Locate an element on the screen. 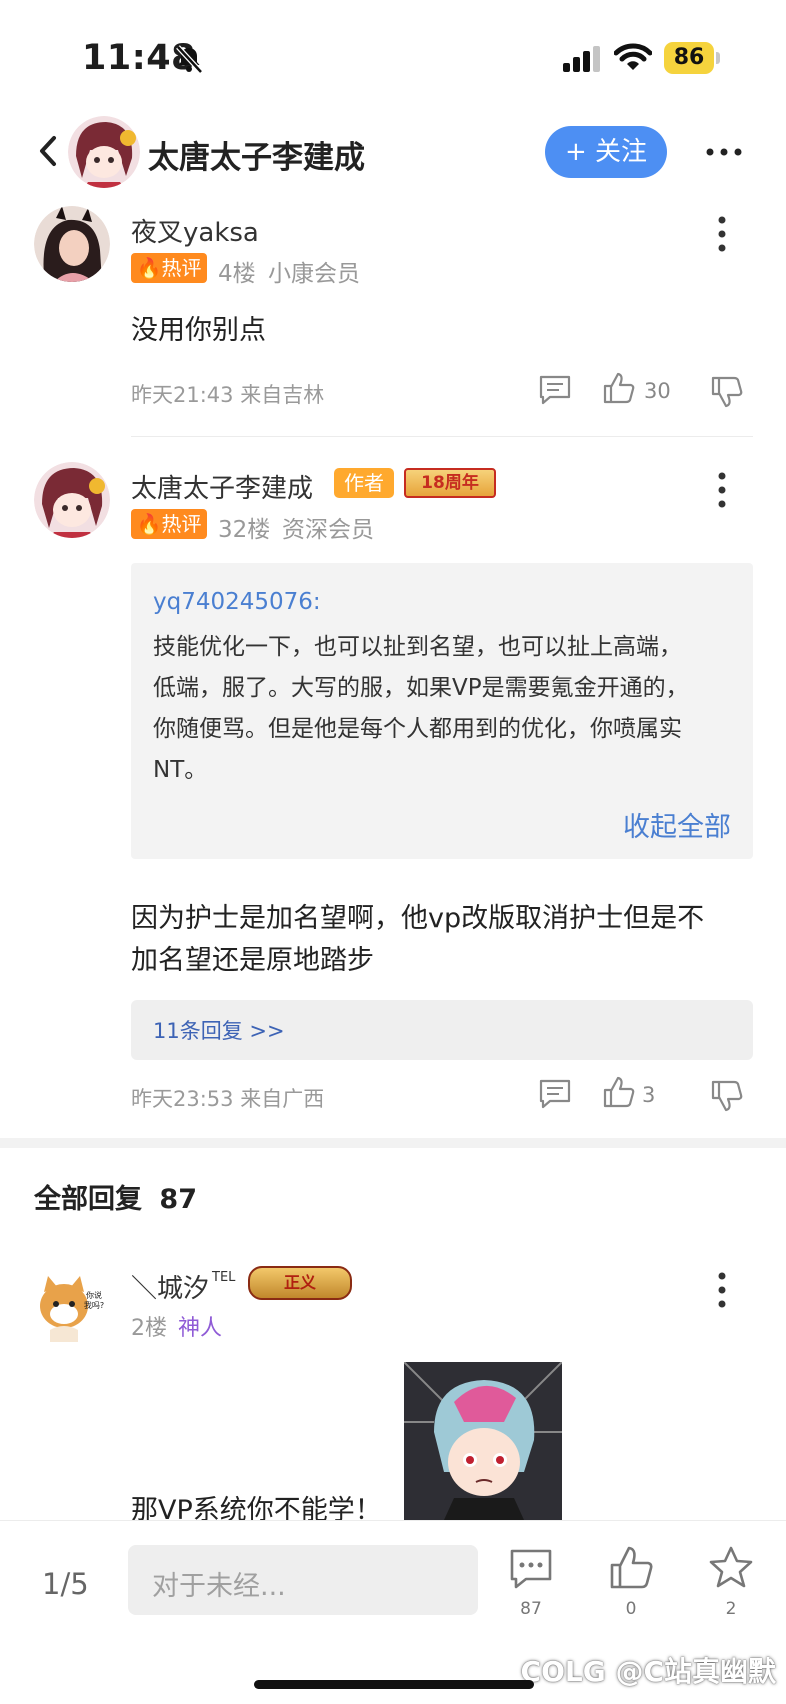  all-replies-title: 全部回复 is located at coordinates (88, 1199).